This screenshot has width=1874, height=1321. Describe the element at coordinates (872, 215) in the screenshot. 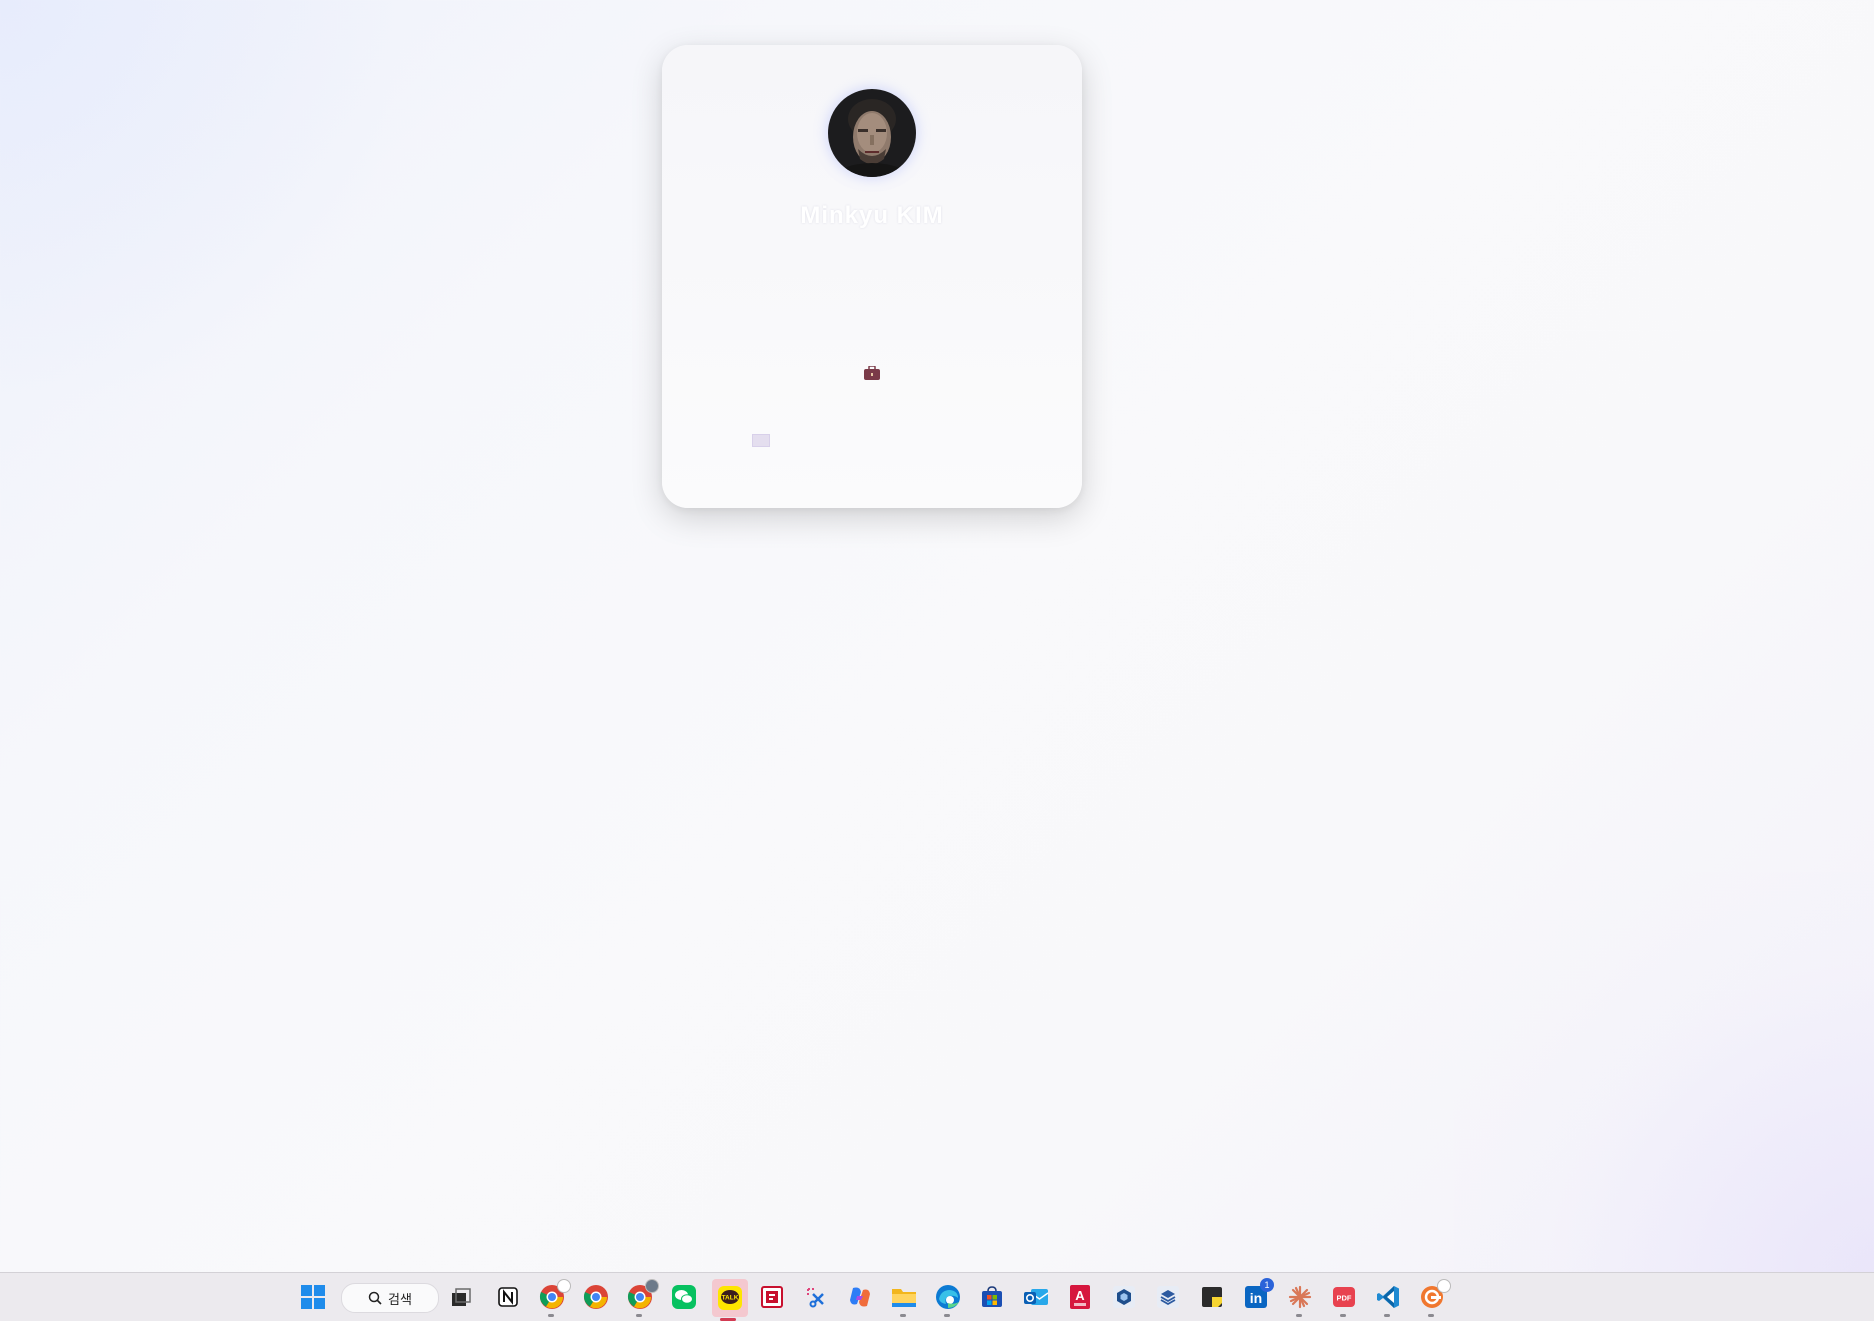

I see `profile-name: Minkyu KIM` at that location.